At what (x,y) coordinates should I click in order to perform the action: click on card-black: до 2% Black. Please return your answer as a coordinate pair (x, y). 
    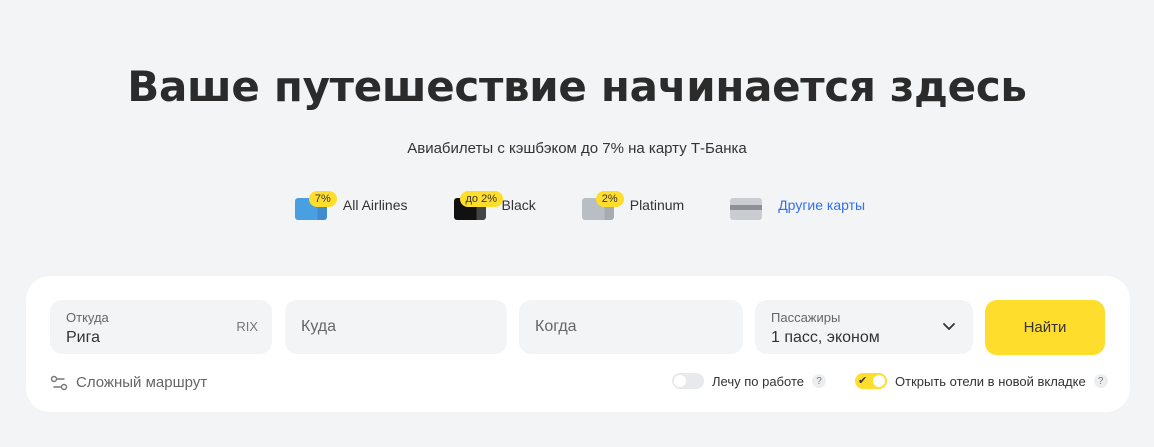
    Looking at the image, I should click on (494, 205).